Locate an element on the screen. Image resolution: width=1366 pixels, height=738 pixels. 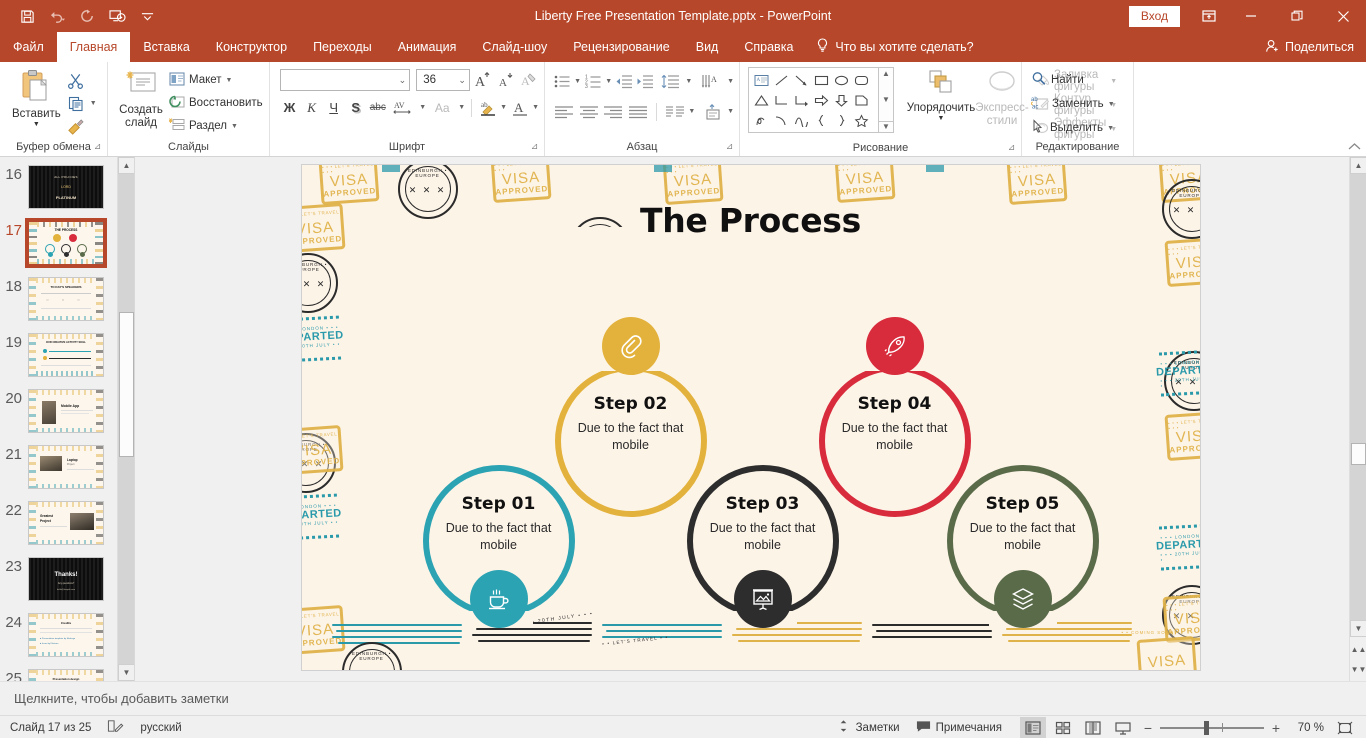
character-spacing-caret: ▼ is located at coordinates (422, 107).